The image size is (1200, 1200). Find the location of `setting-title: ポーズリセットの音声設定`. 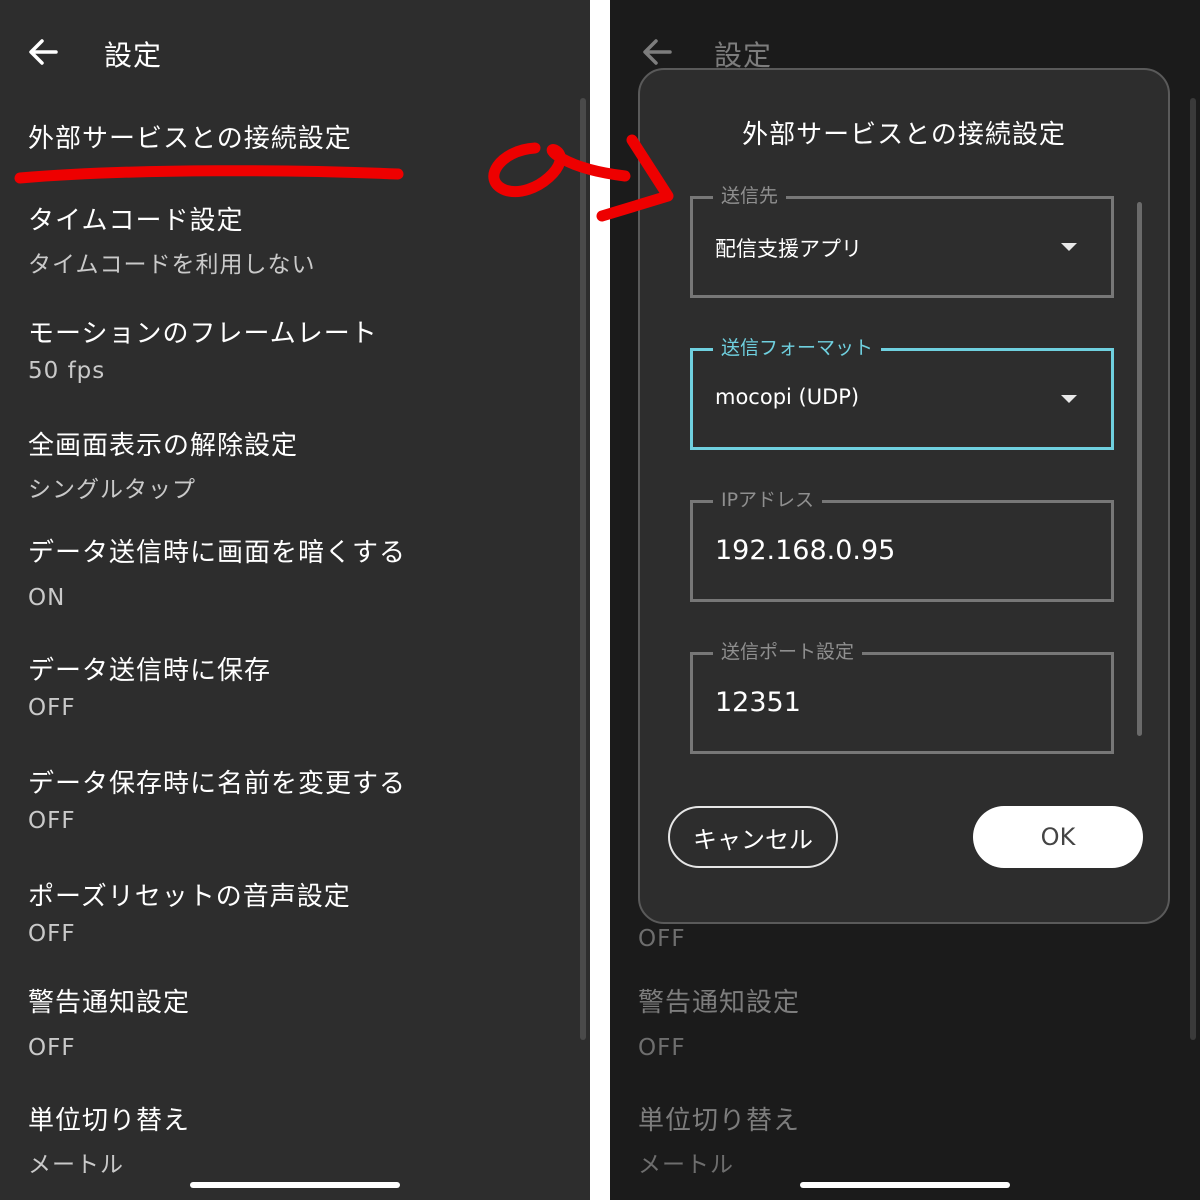

setting-title: ポーズリセットの音声設定 is located at coordinates (189, 897).